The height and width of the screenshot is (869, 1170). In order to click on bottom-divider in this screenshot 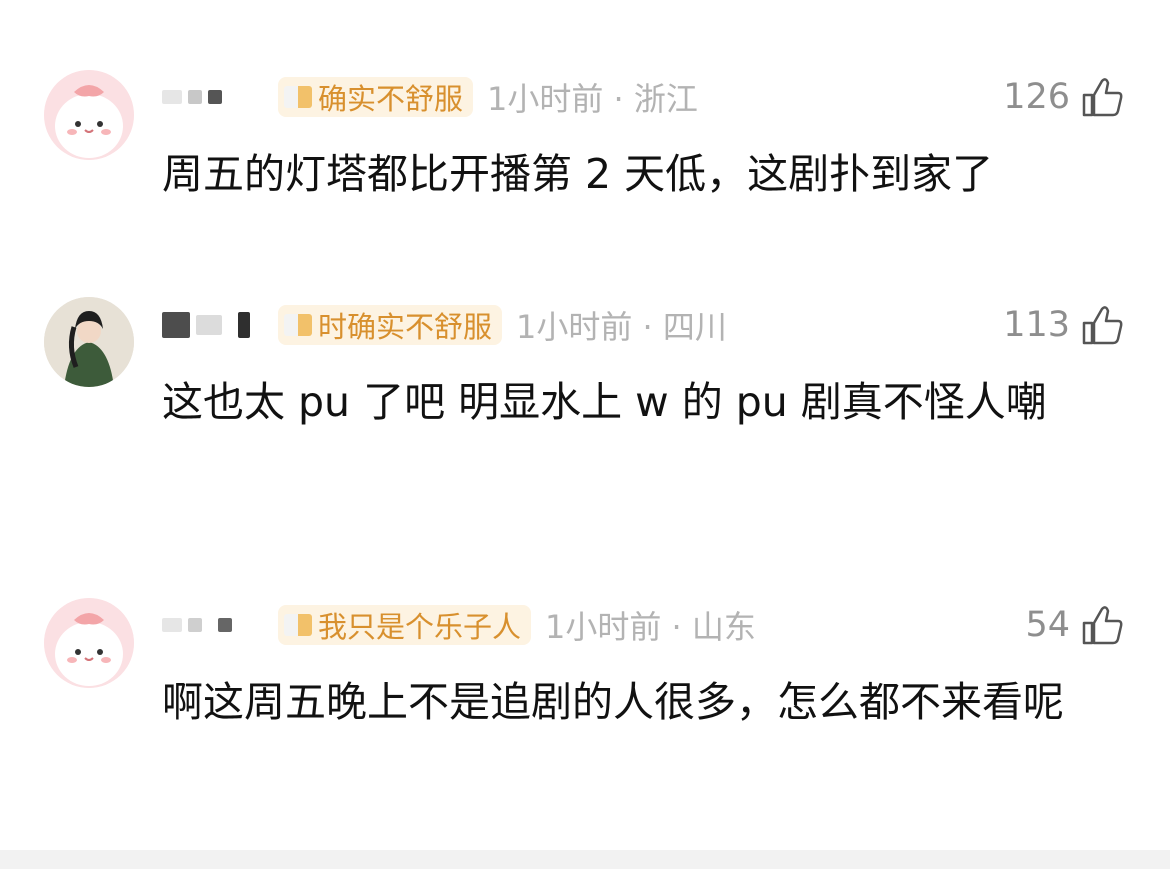, I will do `click(585, 859)`.